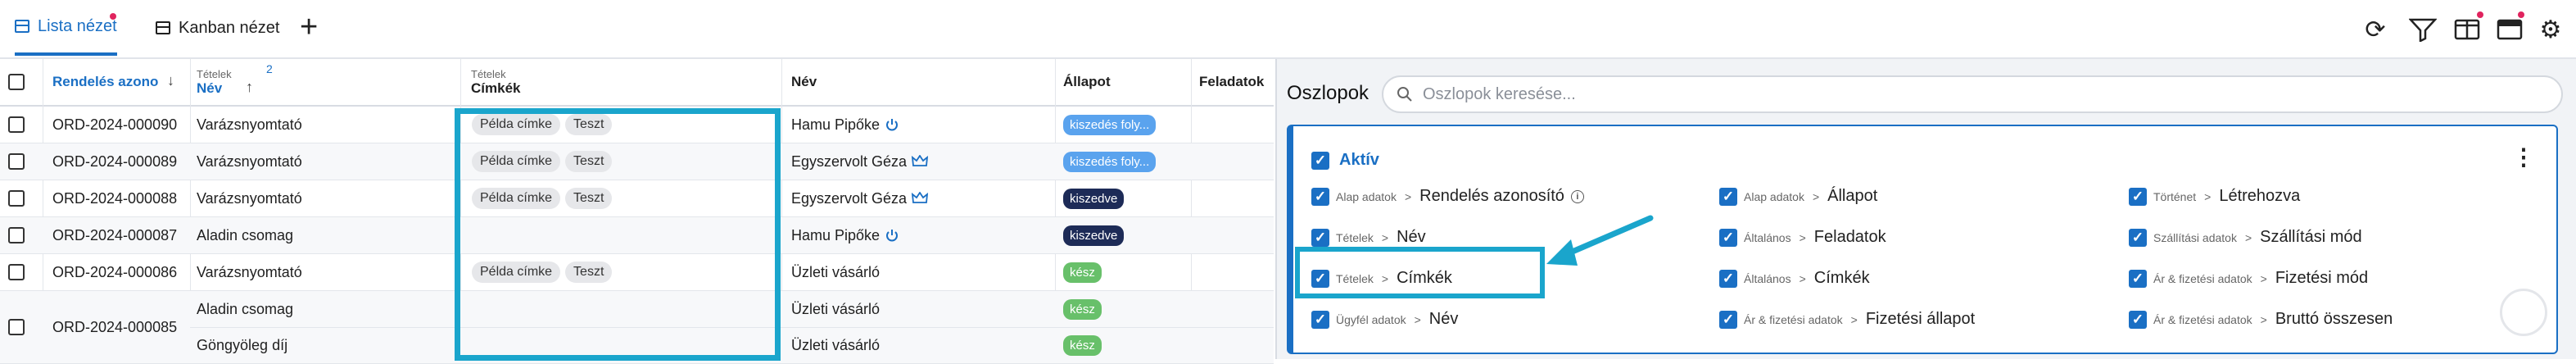 The height and width of the screenshot is (364, 2576). Describe the element at coordinates (1847, 319) in the screenshot. I see `column-option-payment-status: ✓ Ár & fizetési adatok > Fizetési állapot` at that location.